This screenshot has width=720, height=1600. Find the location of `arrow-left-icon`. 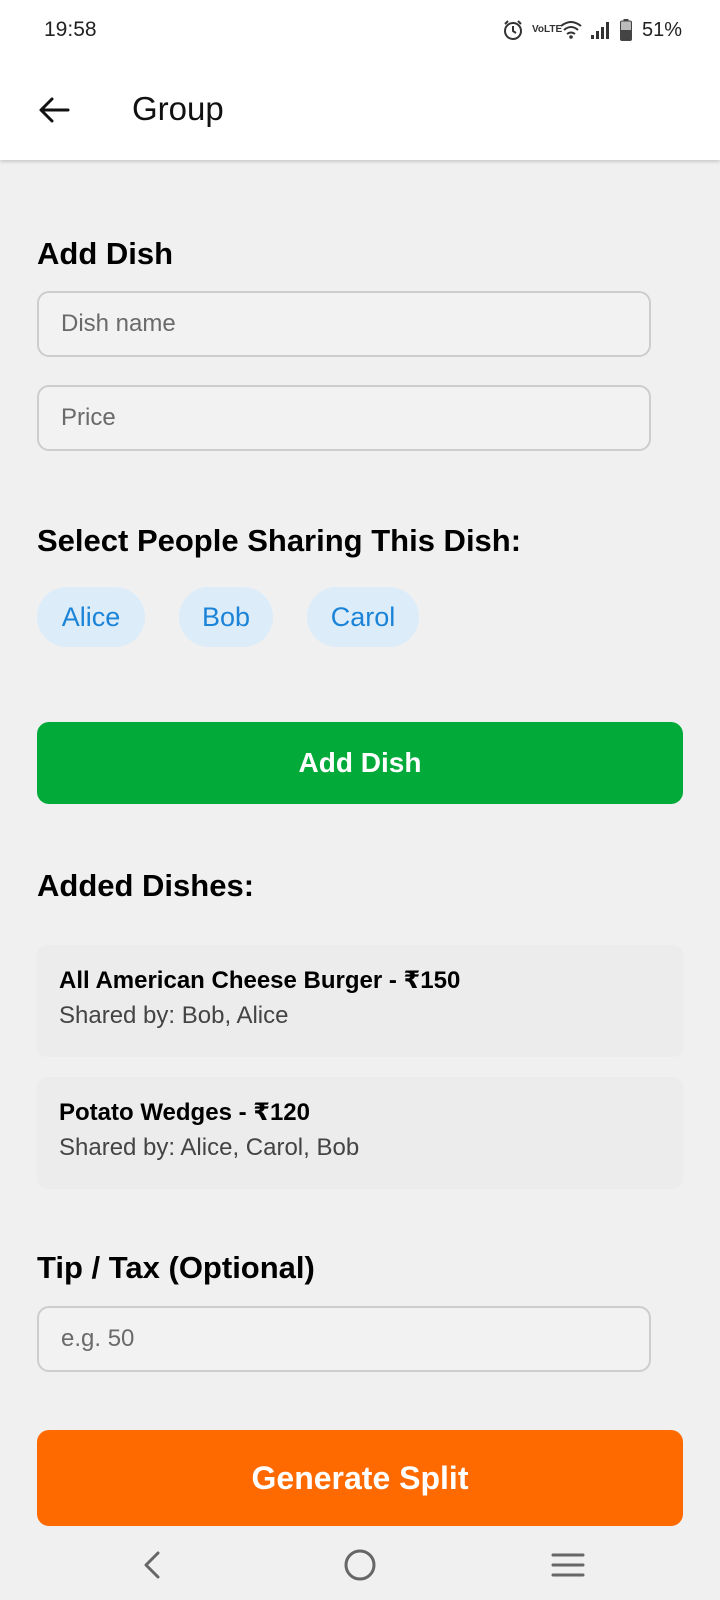

arrow-left-icon is located at coordinates (54, 110).